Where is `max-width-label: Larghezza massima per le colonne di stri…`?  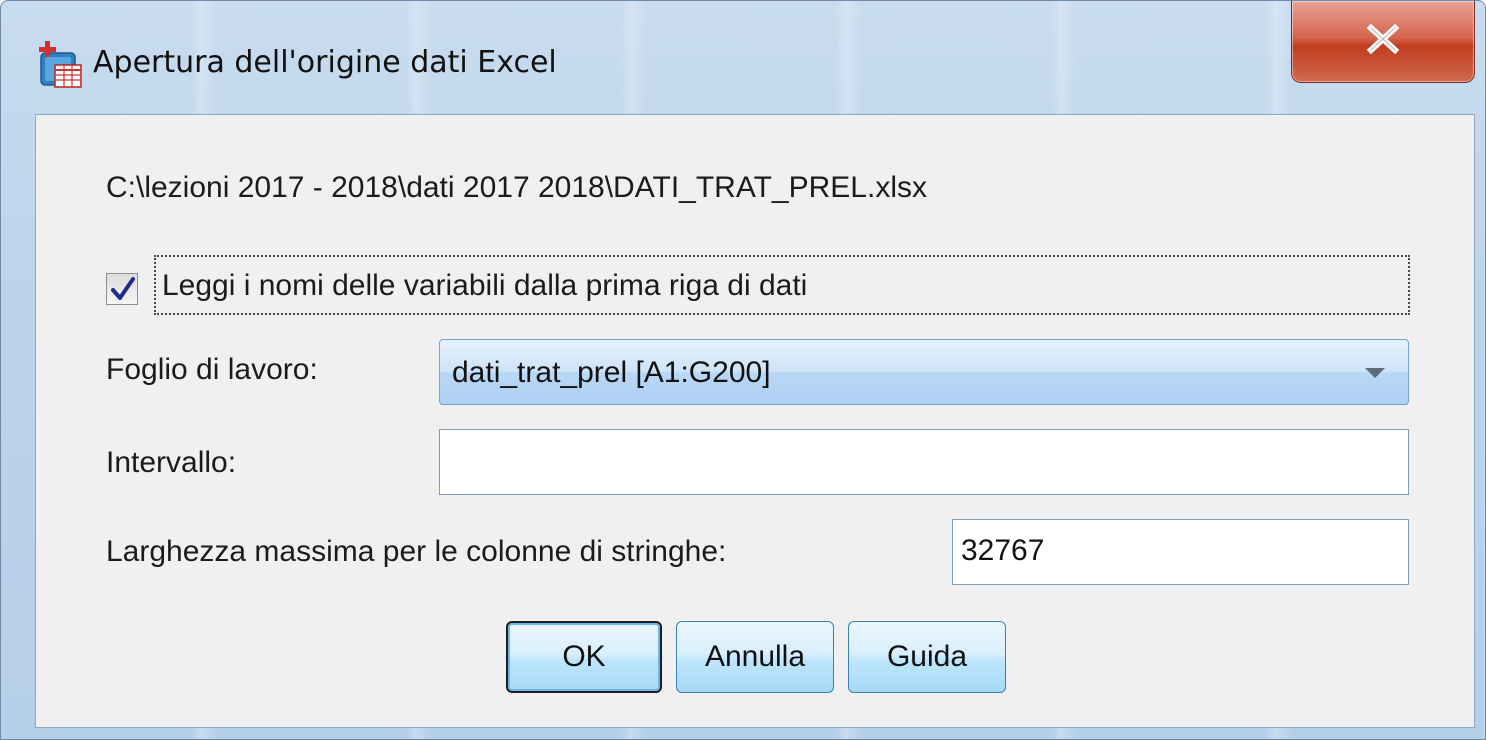 max-width-label: Larghezza massima per le colonne di stri… is located at coordinates (416, 551).